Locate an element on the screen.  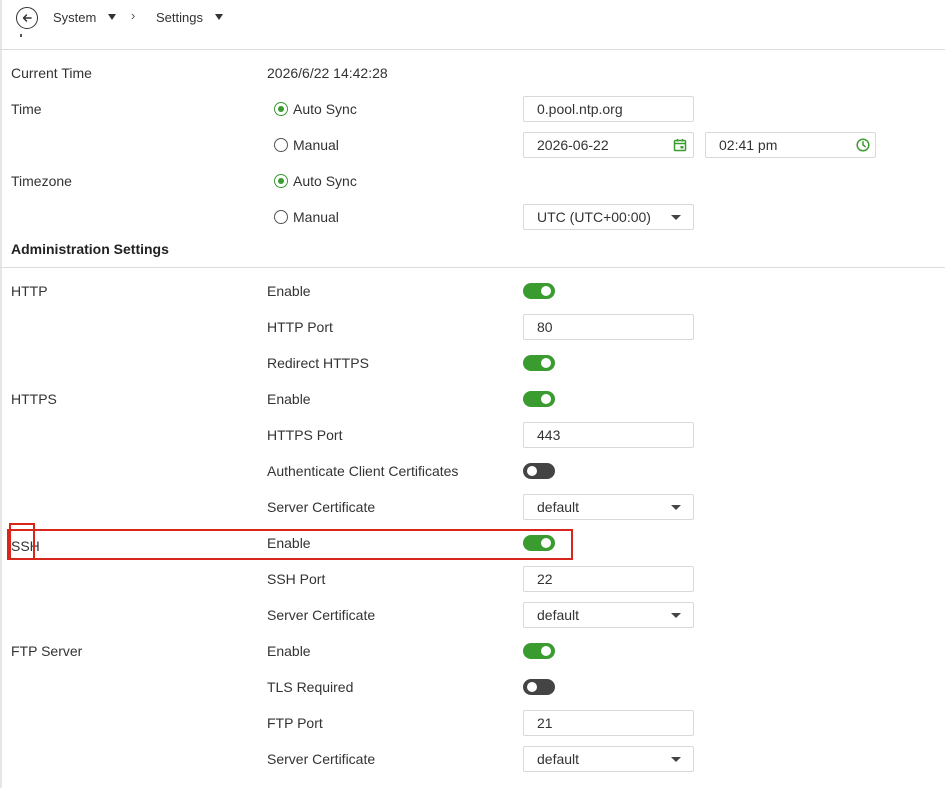
timezone-auto-sync-radio is located at coordinates (281, 181).